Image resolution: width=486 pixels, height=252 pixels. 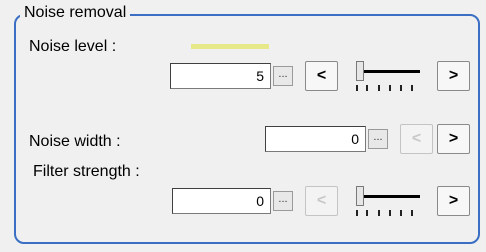 I want to click on filter-strength-increase-button: >, so click(x=453, y=201).